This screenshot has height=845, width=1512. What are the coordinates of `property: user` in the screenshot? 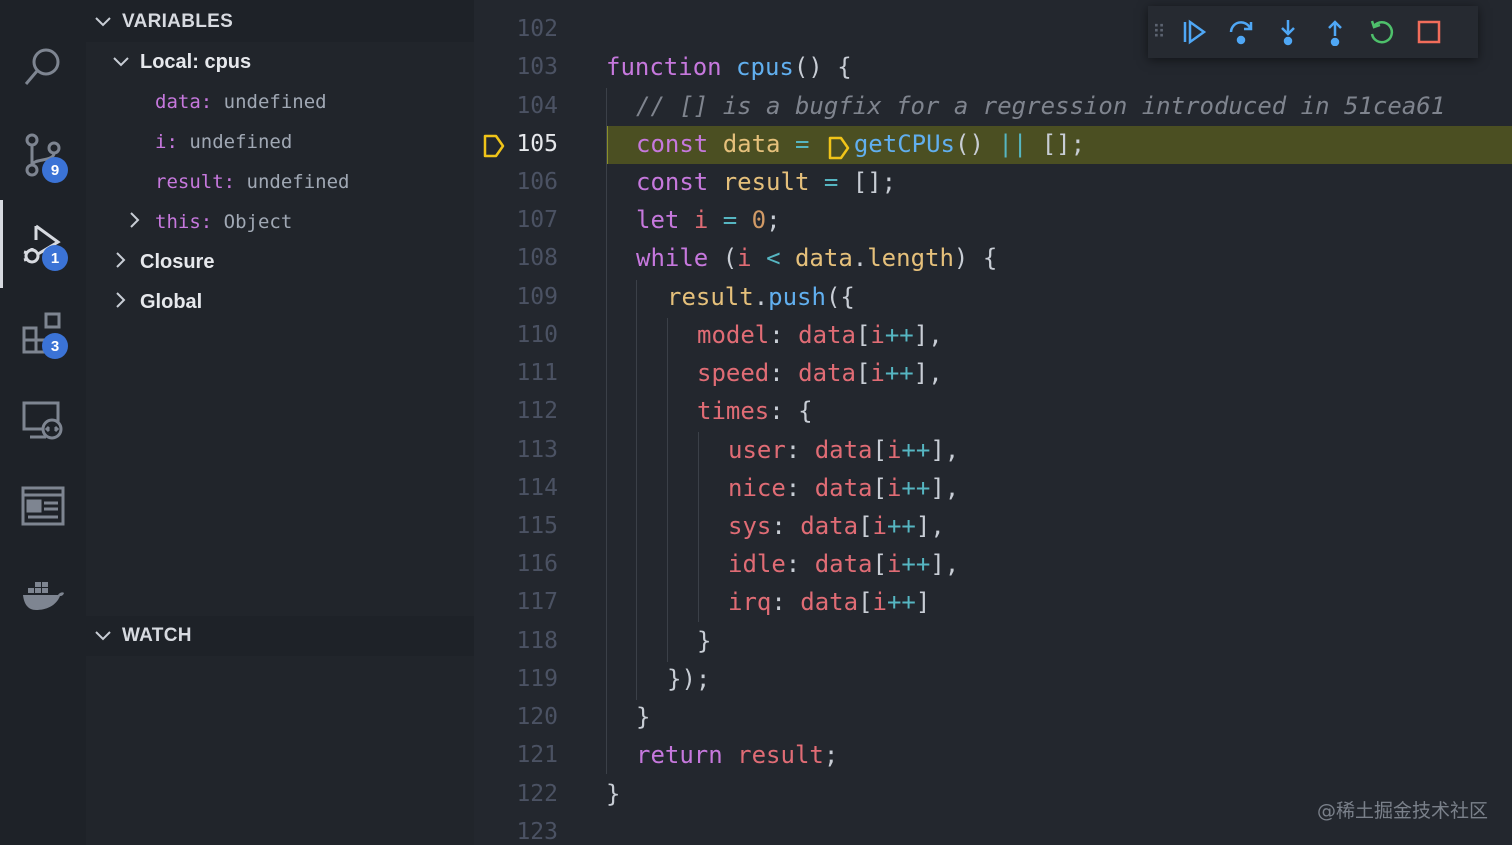 It's located at (757, 450).